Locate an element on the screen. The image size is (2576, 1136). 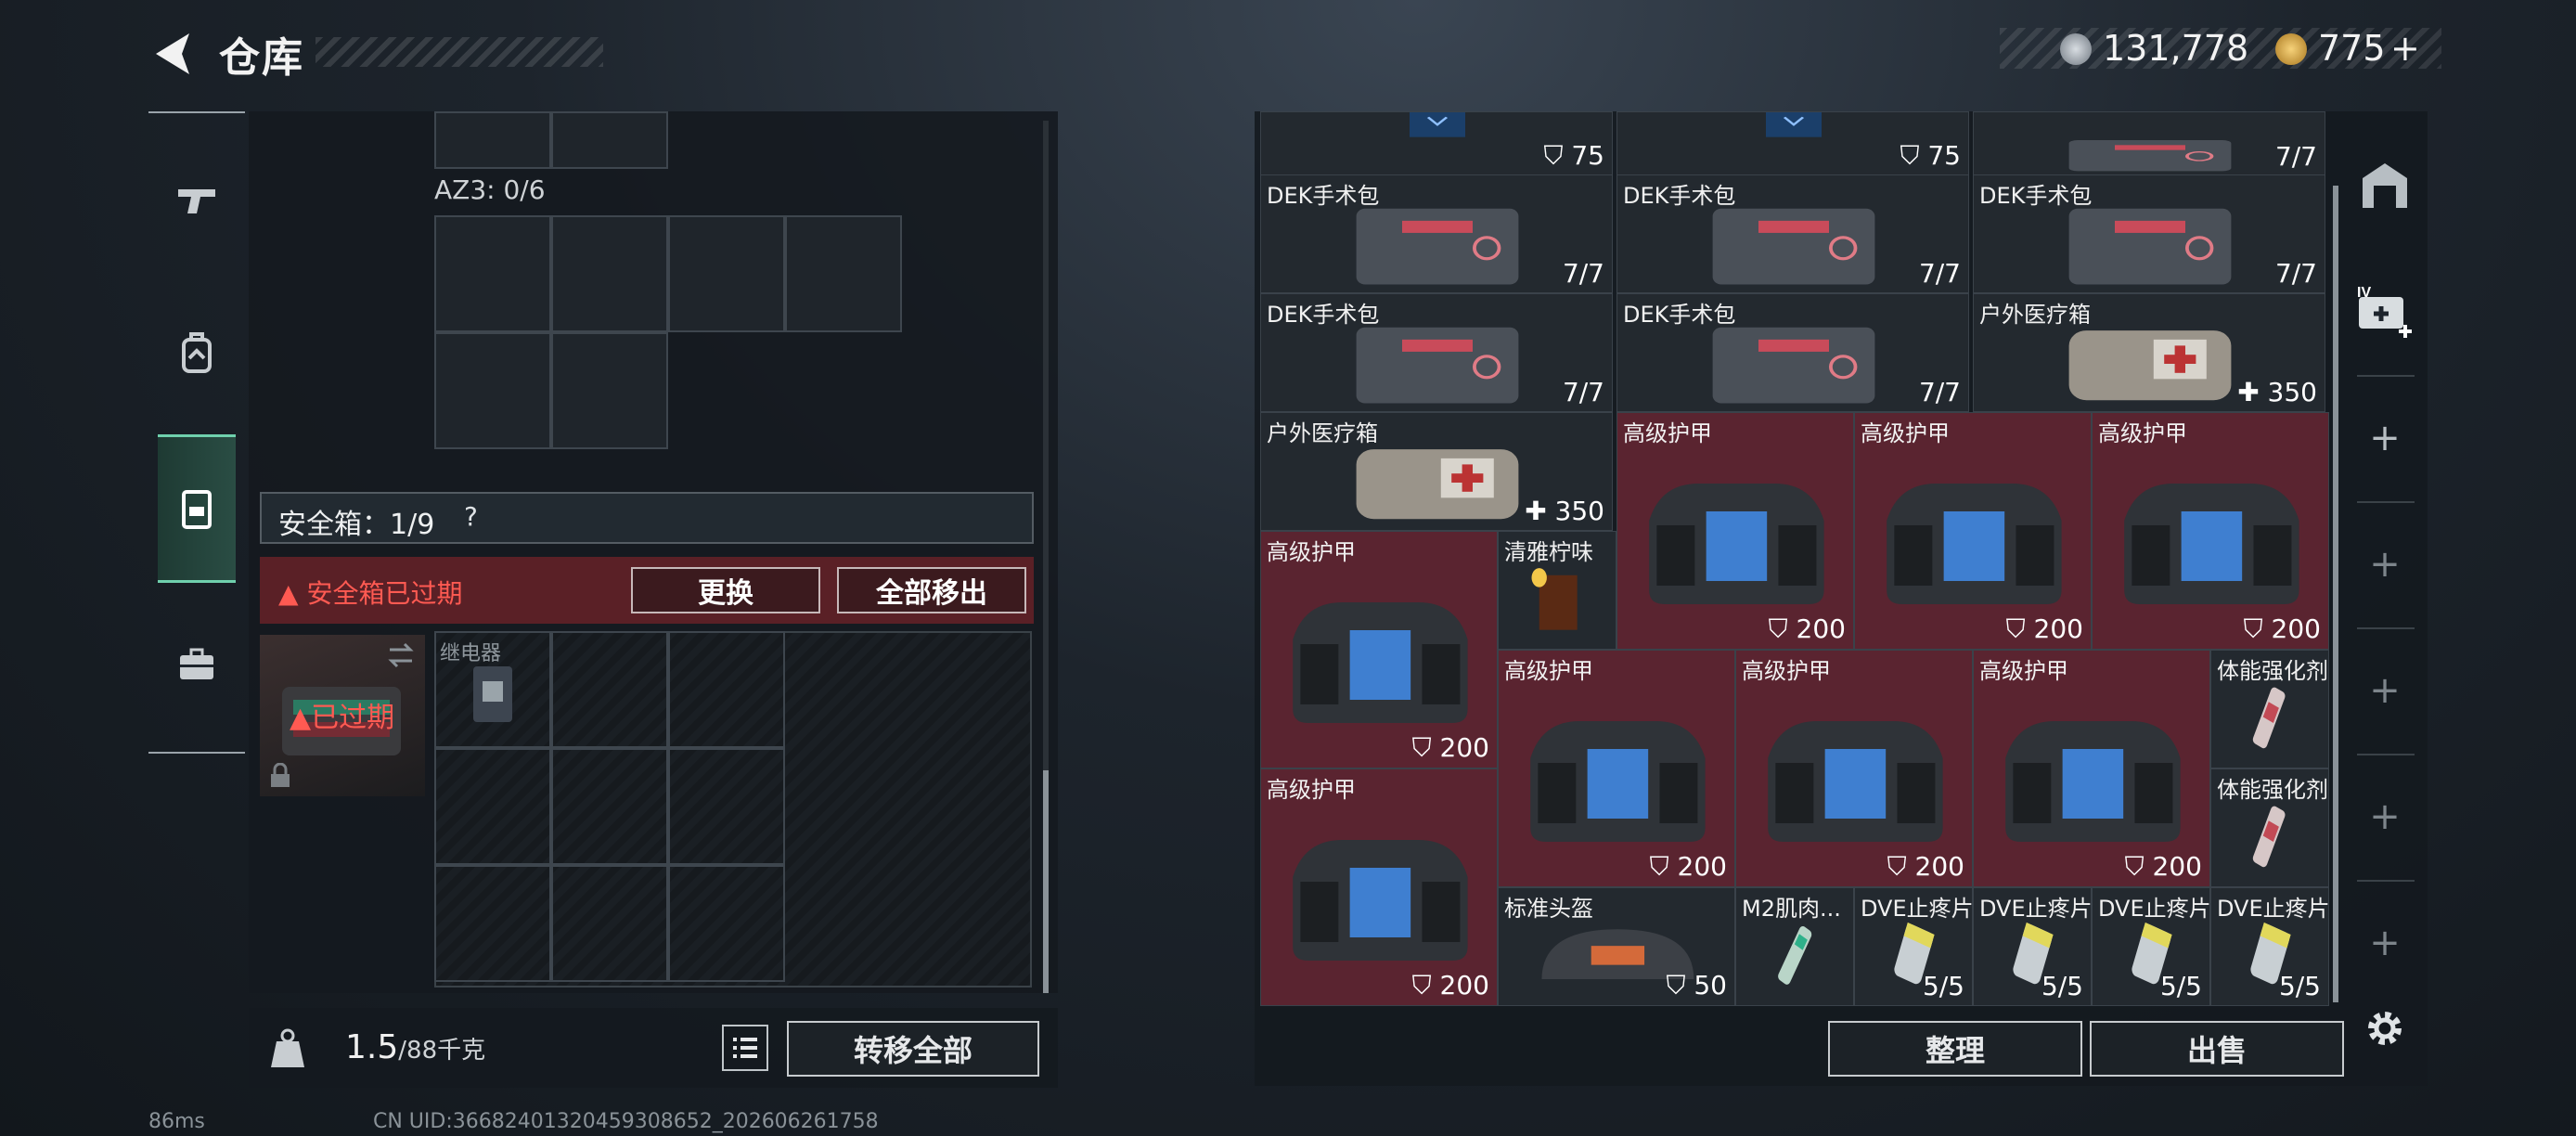
item-name: DVE止疼片 is located at coordinates (2036, 909).